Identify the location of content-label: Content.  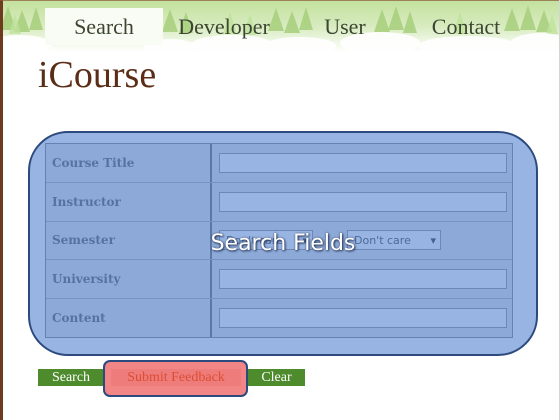
(129, 318).